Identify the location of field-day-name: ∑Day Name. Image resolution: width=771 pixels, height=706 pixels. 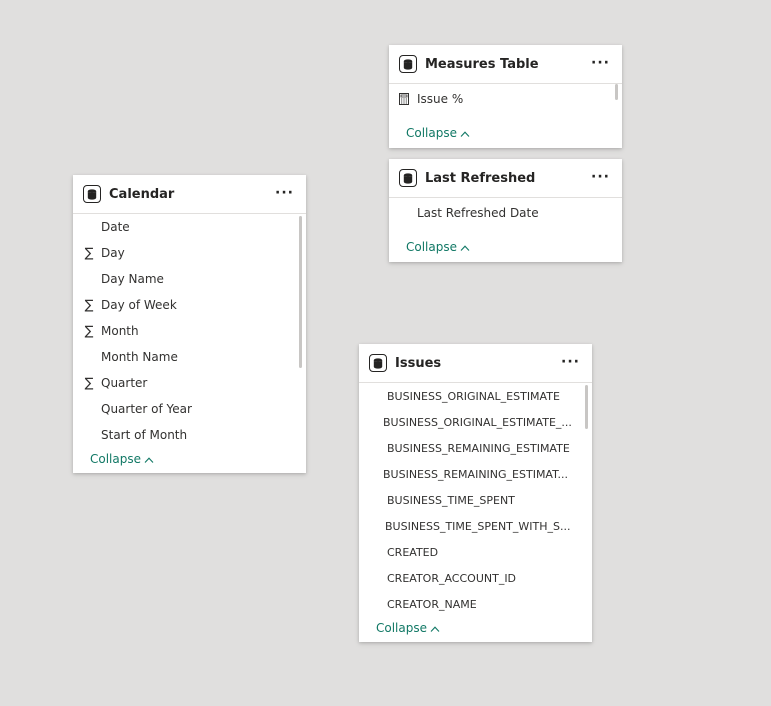
(189, 279).